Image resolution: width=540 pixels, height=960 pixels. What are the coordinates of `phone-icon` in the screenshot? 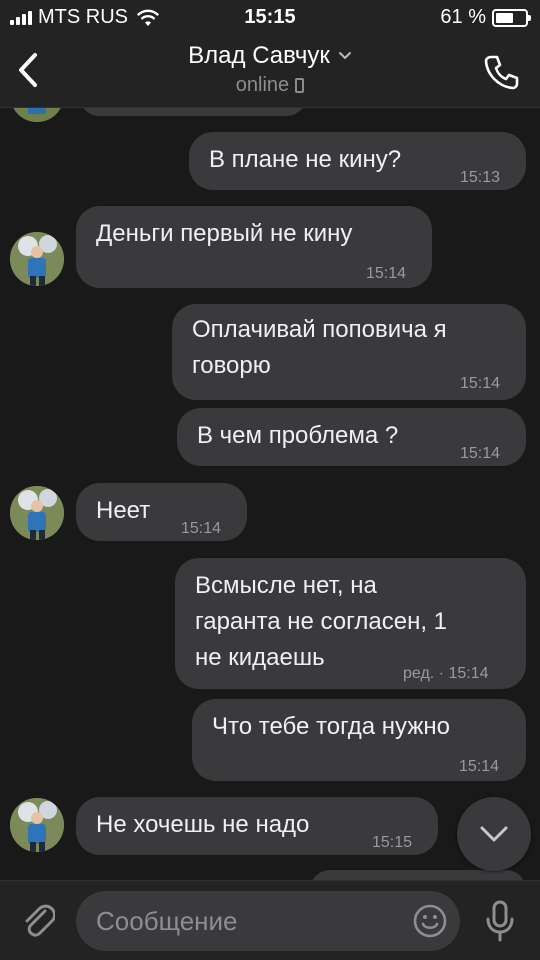 It's located at (501, 72).